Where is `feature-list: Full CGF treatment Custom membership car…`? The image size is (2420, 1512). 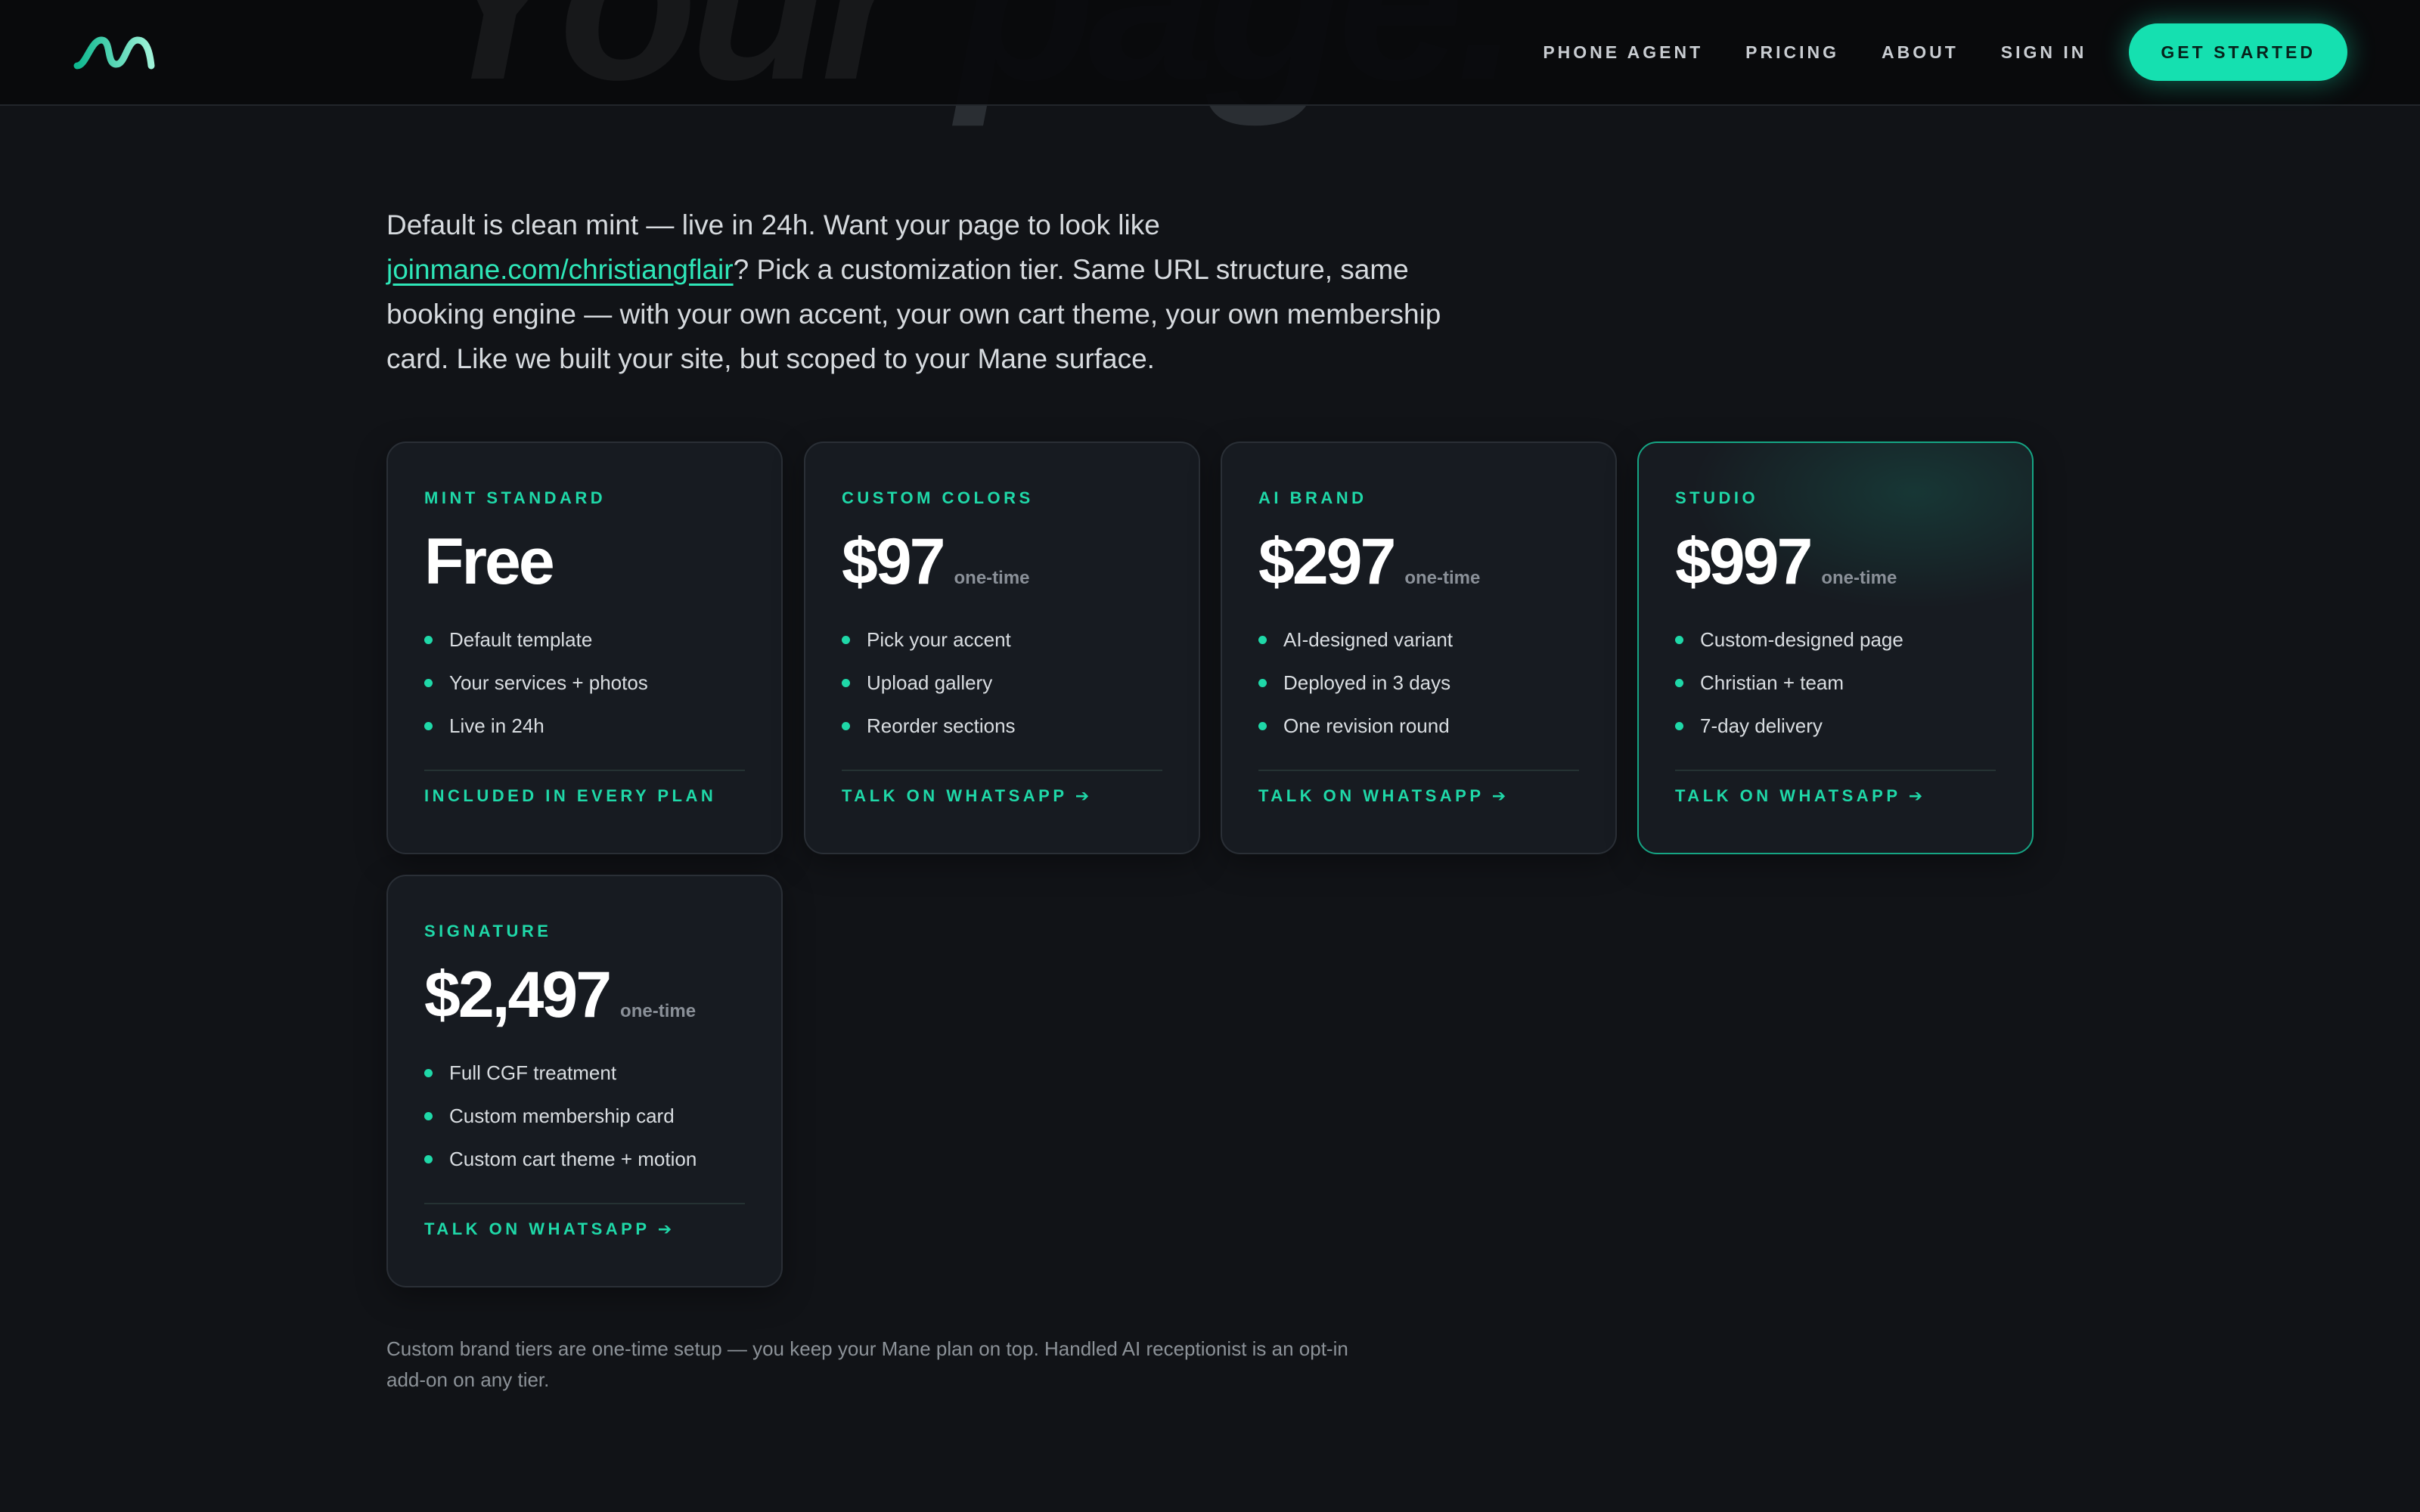 feature-list: Full CGF treatment Custom membership car… is located at coordinates (560, 1116).